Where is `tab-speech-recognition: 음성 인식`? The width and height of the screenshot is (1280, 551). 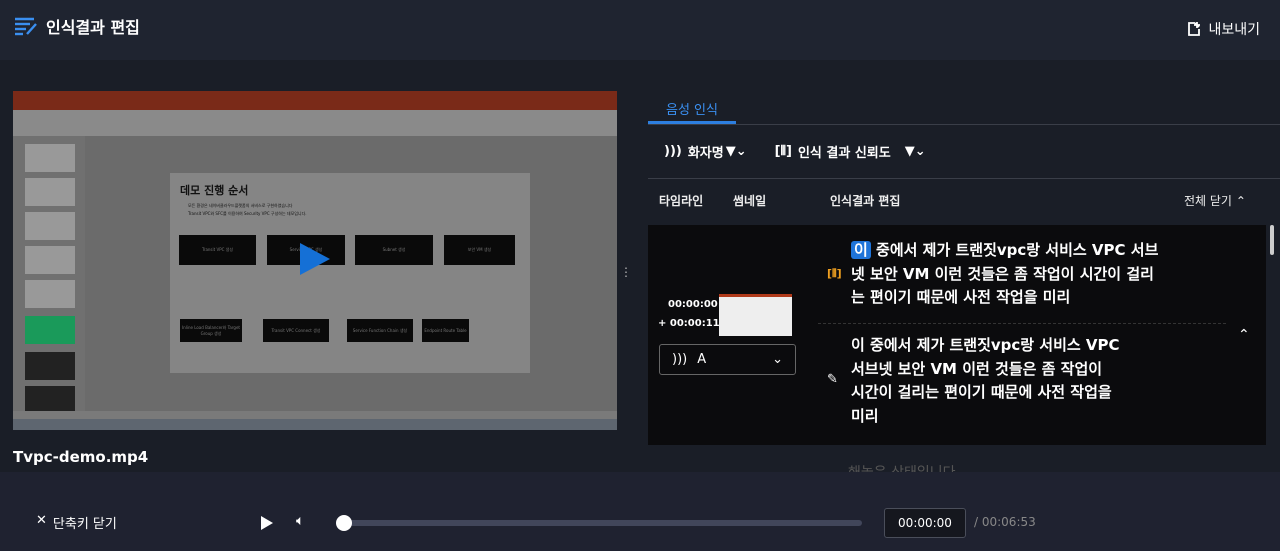
tab-speech-recognition: 음성 인식 is located at coordinates (692, 110).